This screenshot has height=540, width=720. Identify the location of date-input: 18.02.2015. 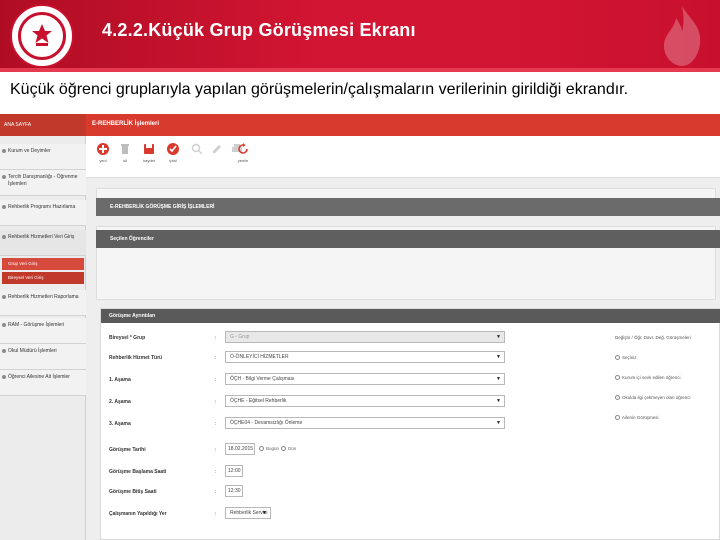
(240, 449).